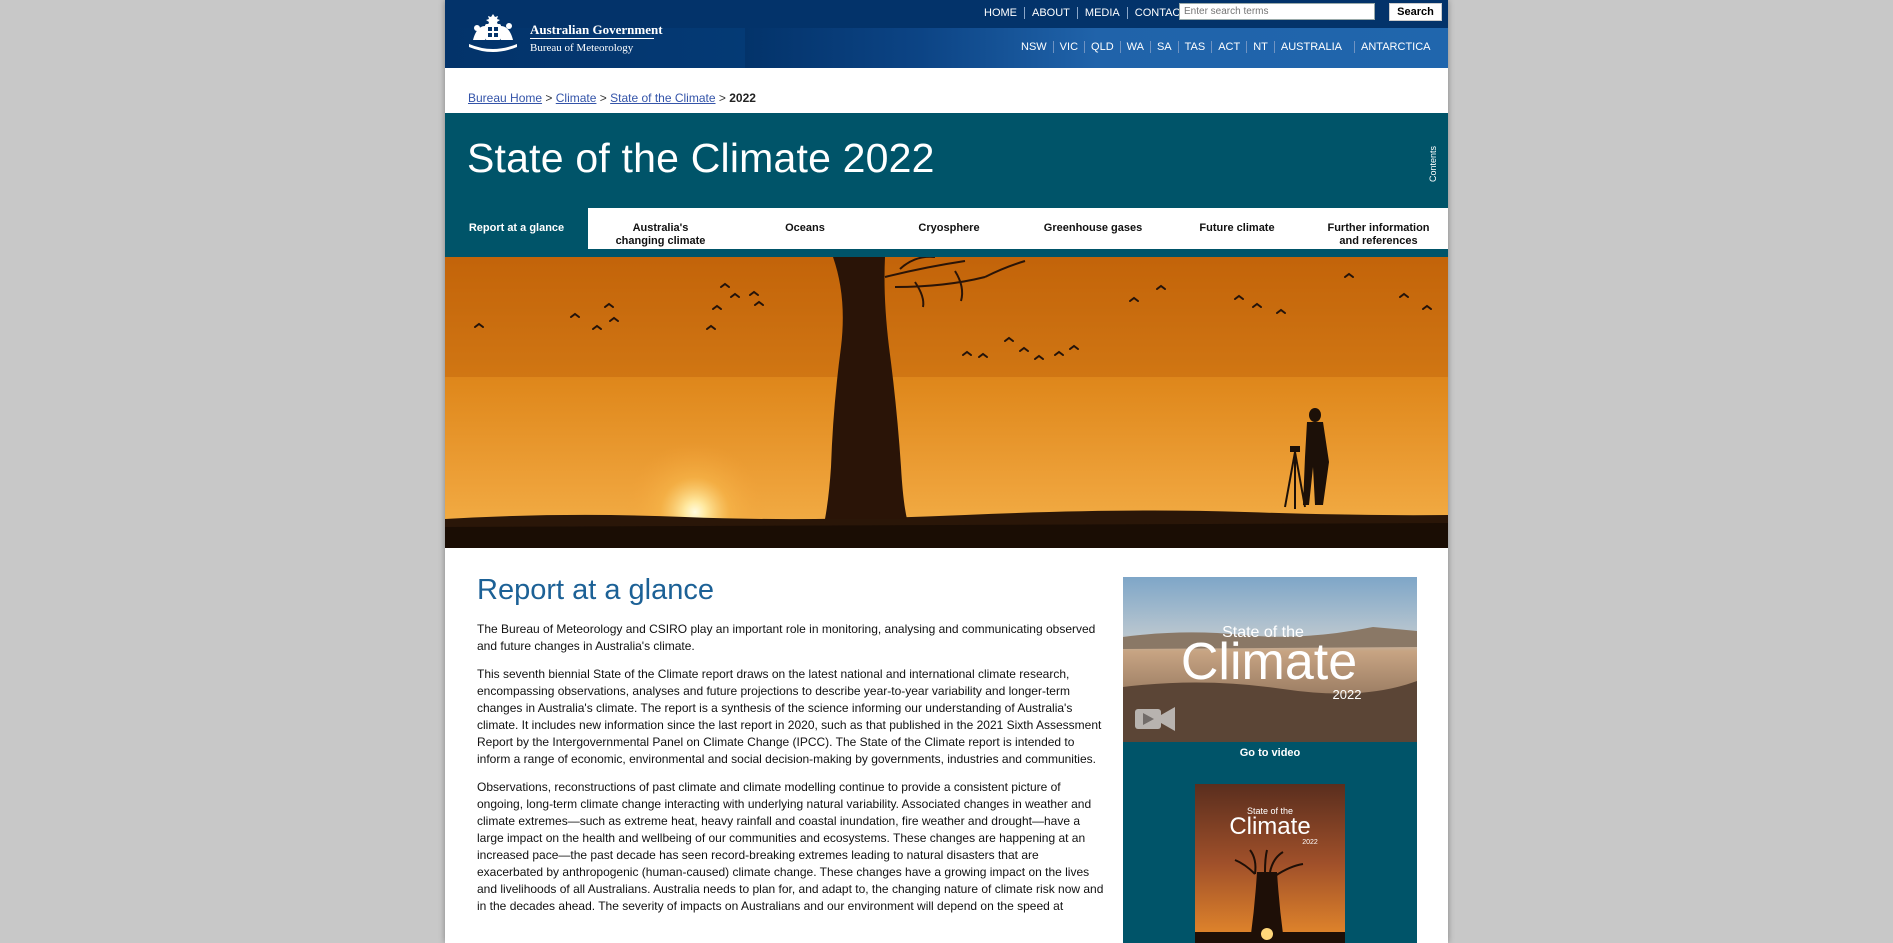 Image resolution: width=1893 pixels, height=943 pixels. Describe the element at coordinates (1163, 47) in the screenshot. I see `state-link-sa: SA` at that location.